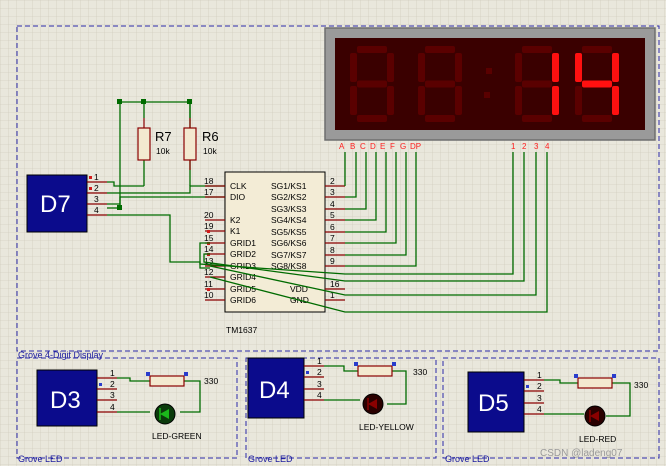 This screenshot has width=666, height=466. I want to click on svg-text: SG3/KS3, so click(289, 209).